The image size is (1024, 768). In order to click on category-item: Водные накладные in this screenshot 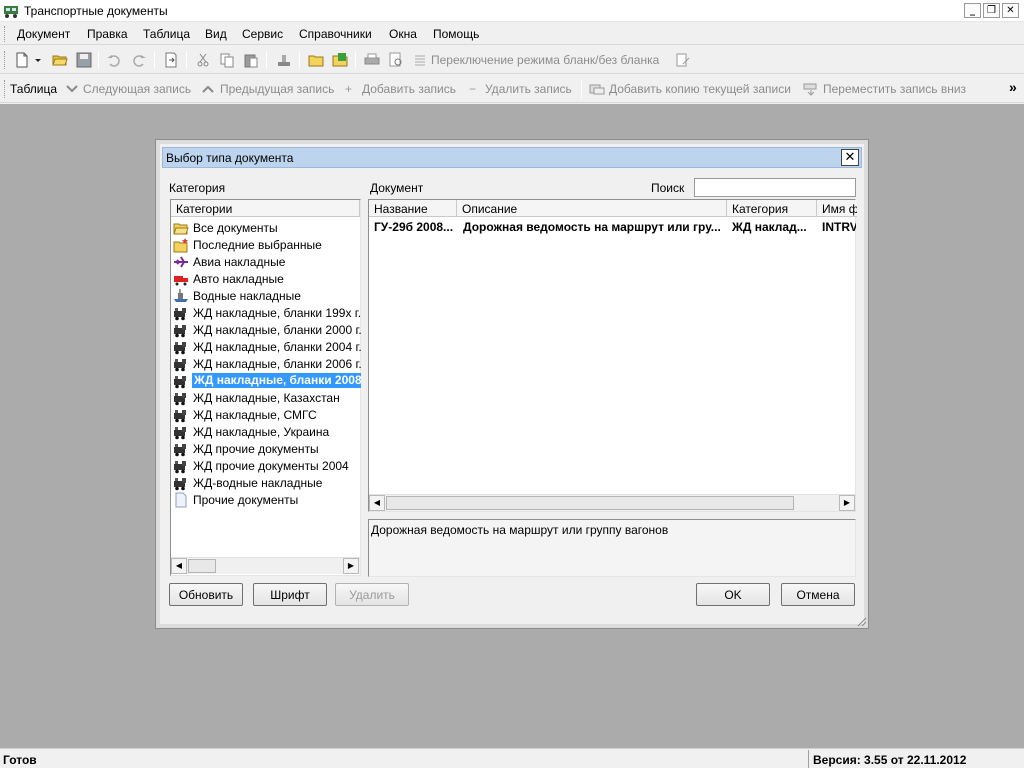, I will do `click(267, 295)`.